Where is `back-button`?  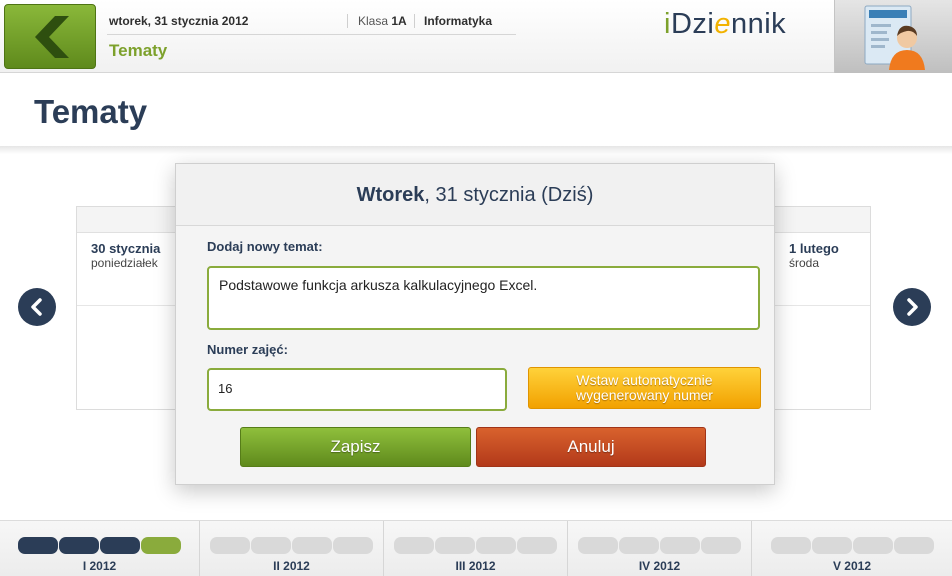 back-button is located at coordinates (50, 36).